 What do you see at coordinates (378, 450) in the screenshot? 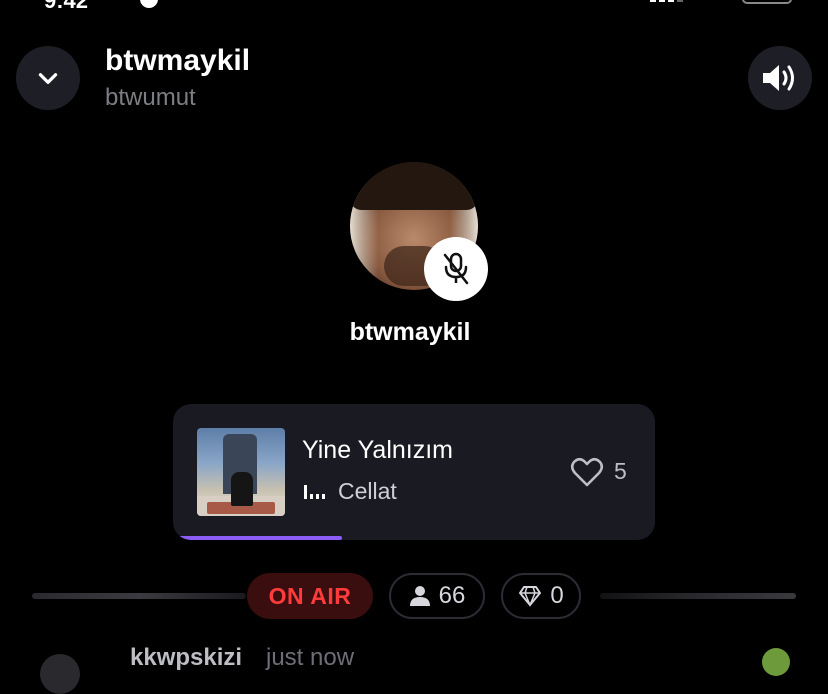
I see `song-title: Yine Yalnızım` at bounding box center [378, 450].